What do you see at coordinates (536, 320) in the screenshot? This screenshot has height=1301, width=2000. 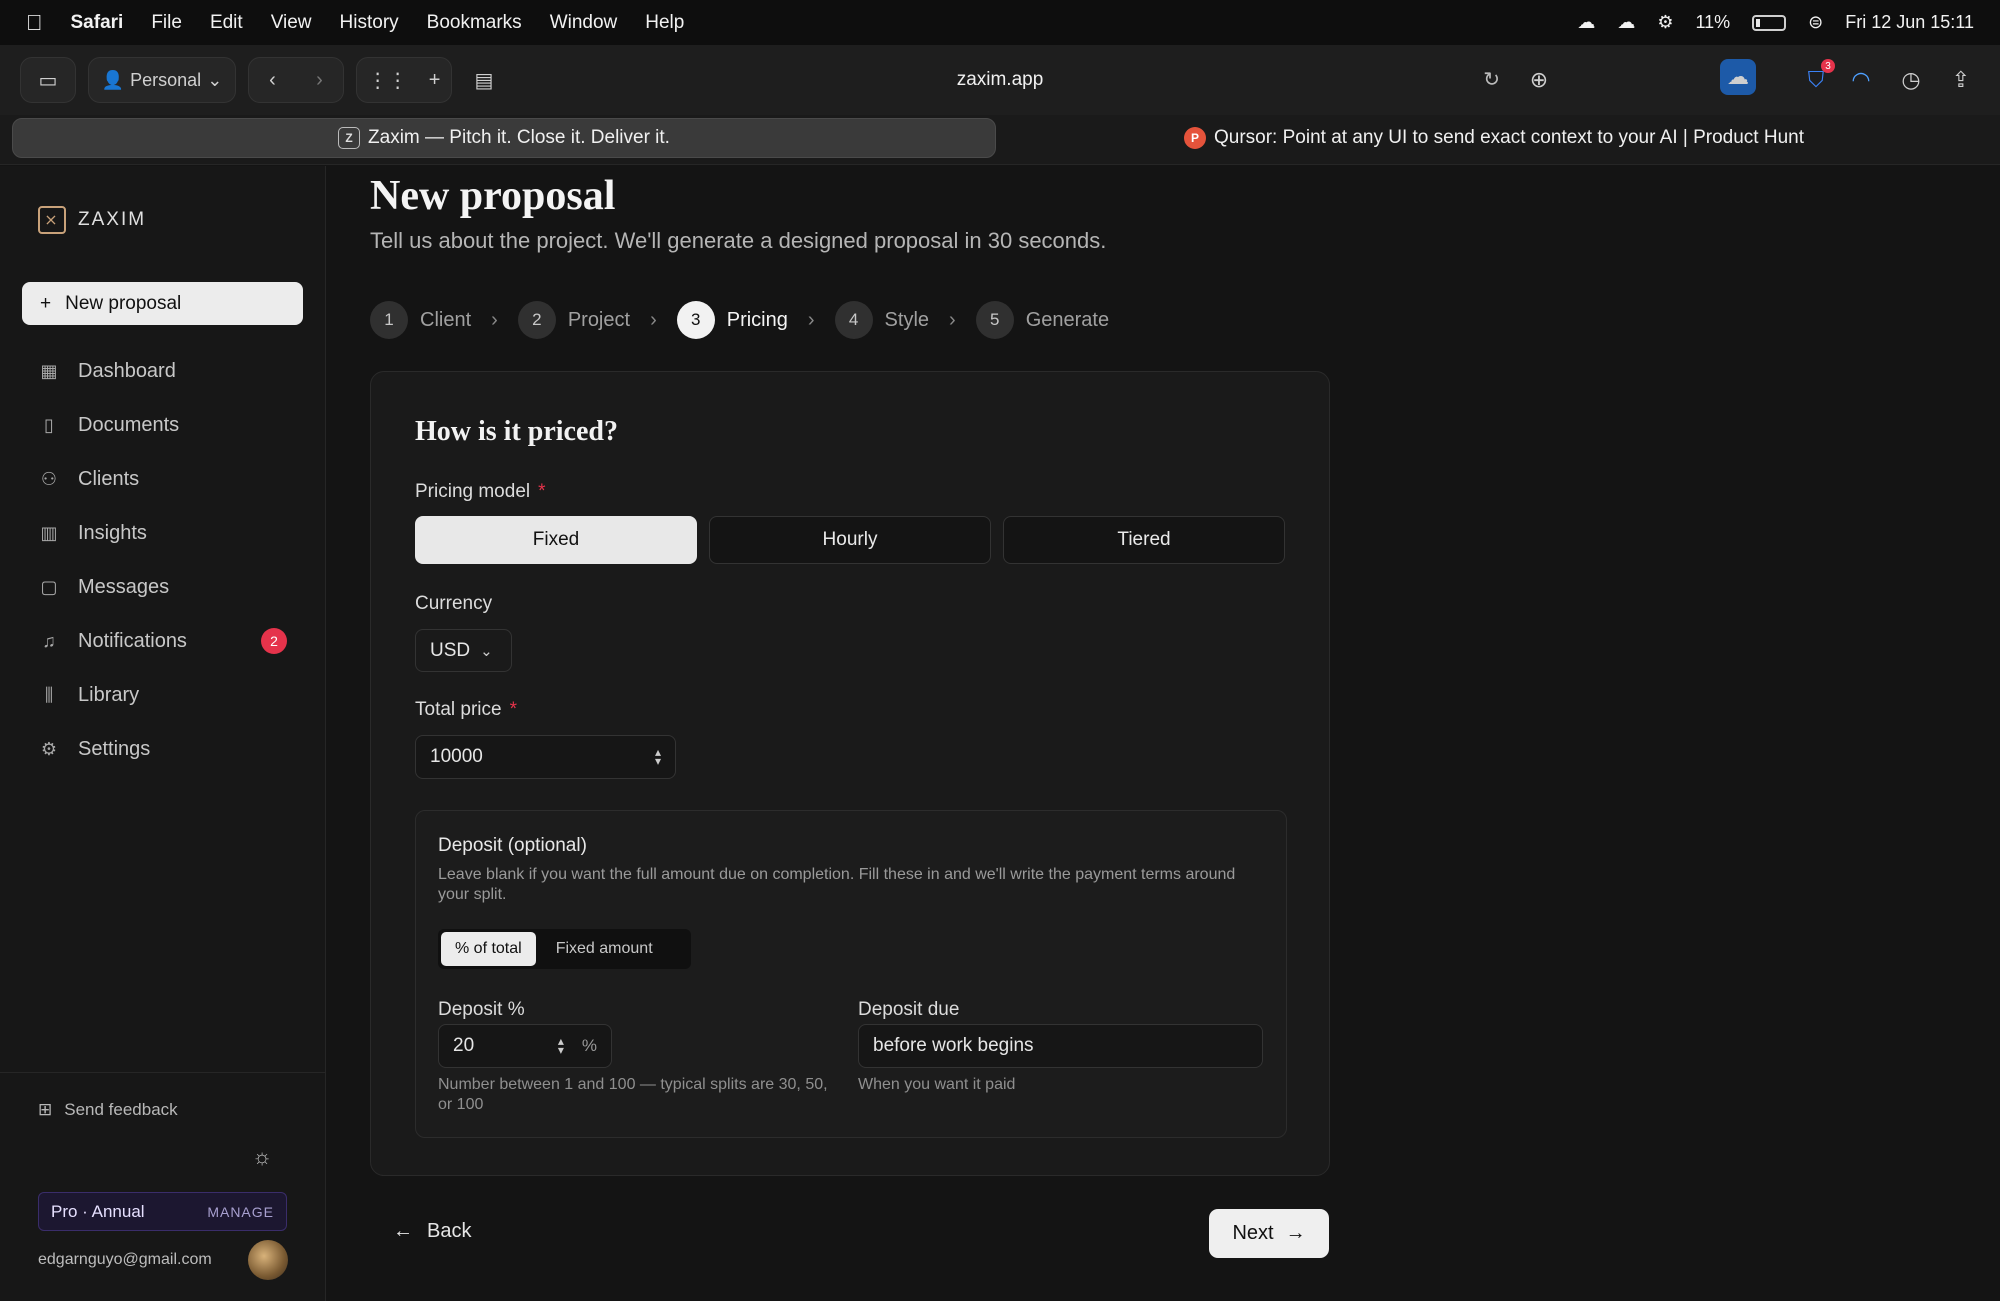 I see `step-number: 2` at bounding box center [536, 320].